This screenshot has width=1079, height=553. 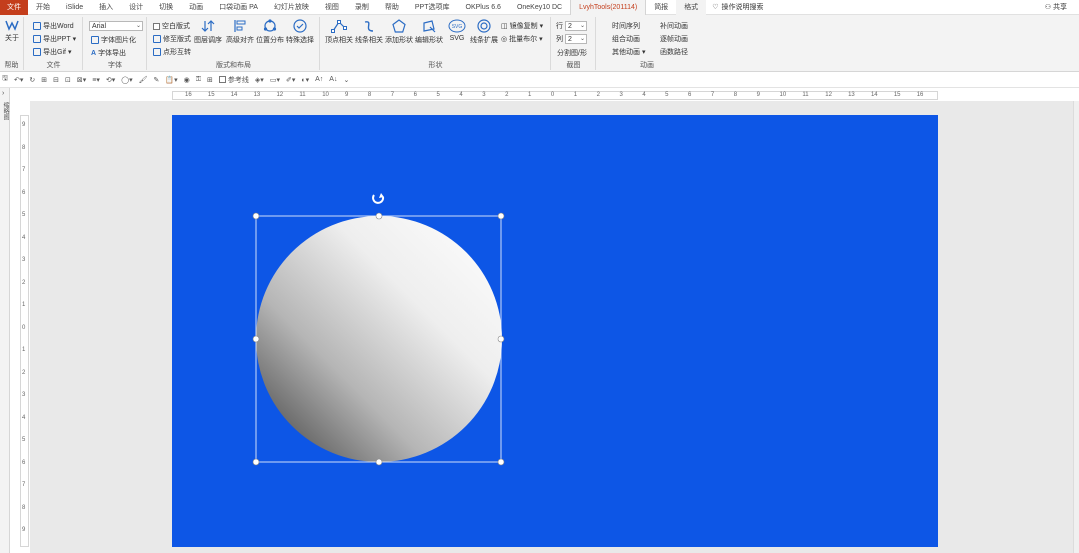 I want to click on share-button: ⚇ 共享, so click(x=1062, y=7).